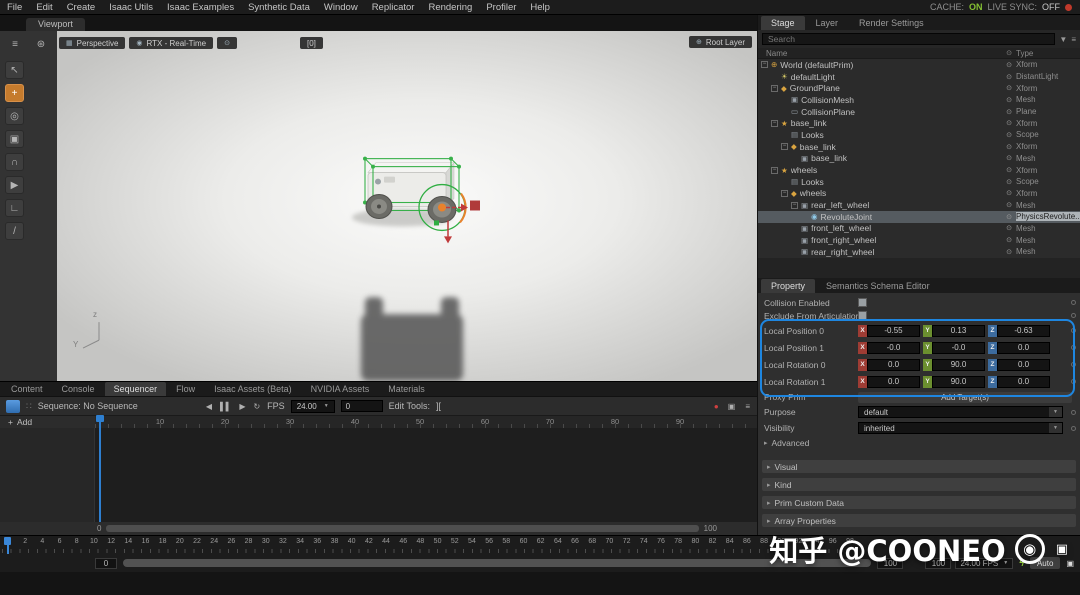 This screenshot has width=1080, height=595. What do you see at coordinates (78, 389) in the screenshot?
I see `tab-console: Console` at bounding box center [78, 389].